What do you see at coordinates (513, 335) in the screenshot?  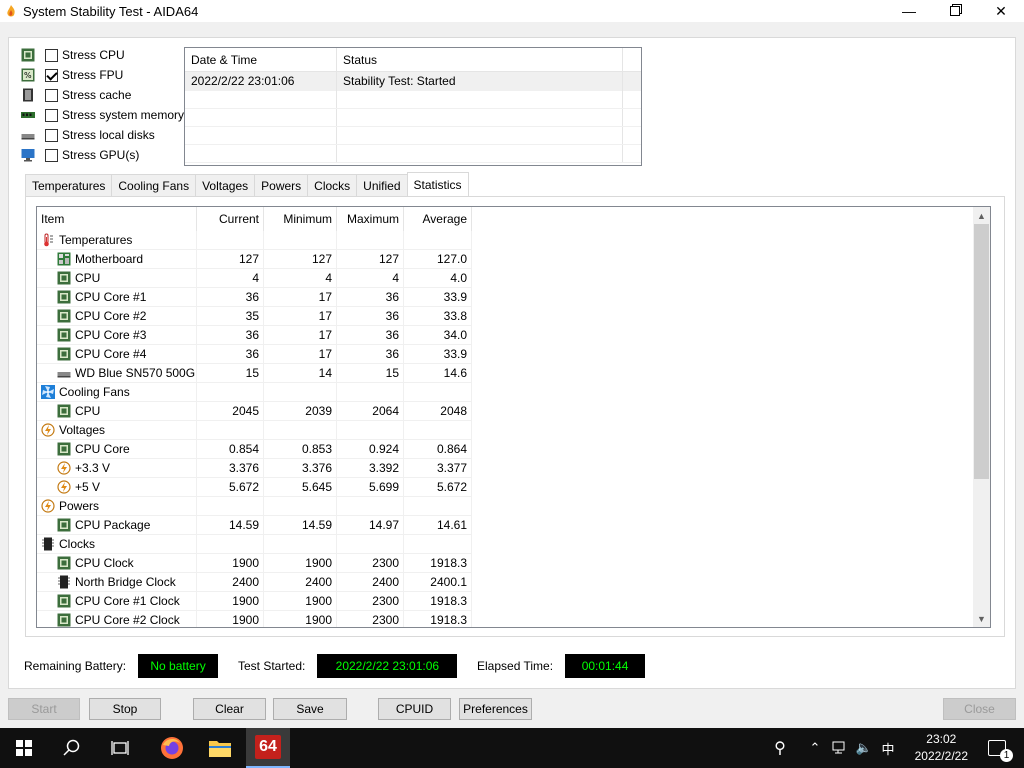 I see `table-row: CPU Core #3 36 17 36 34.0` at bounding box center [513, 335].